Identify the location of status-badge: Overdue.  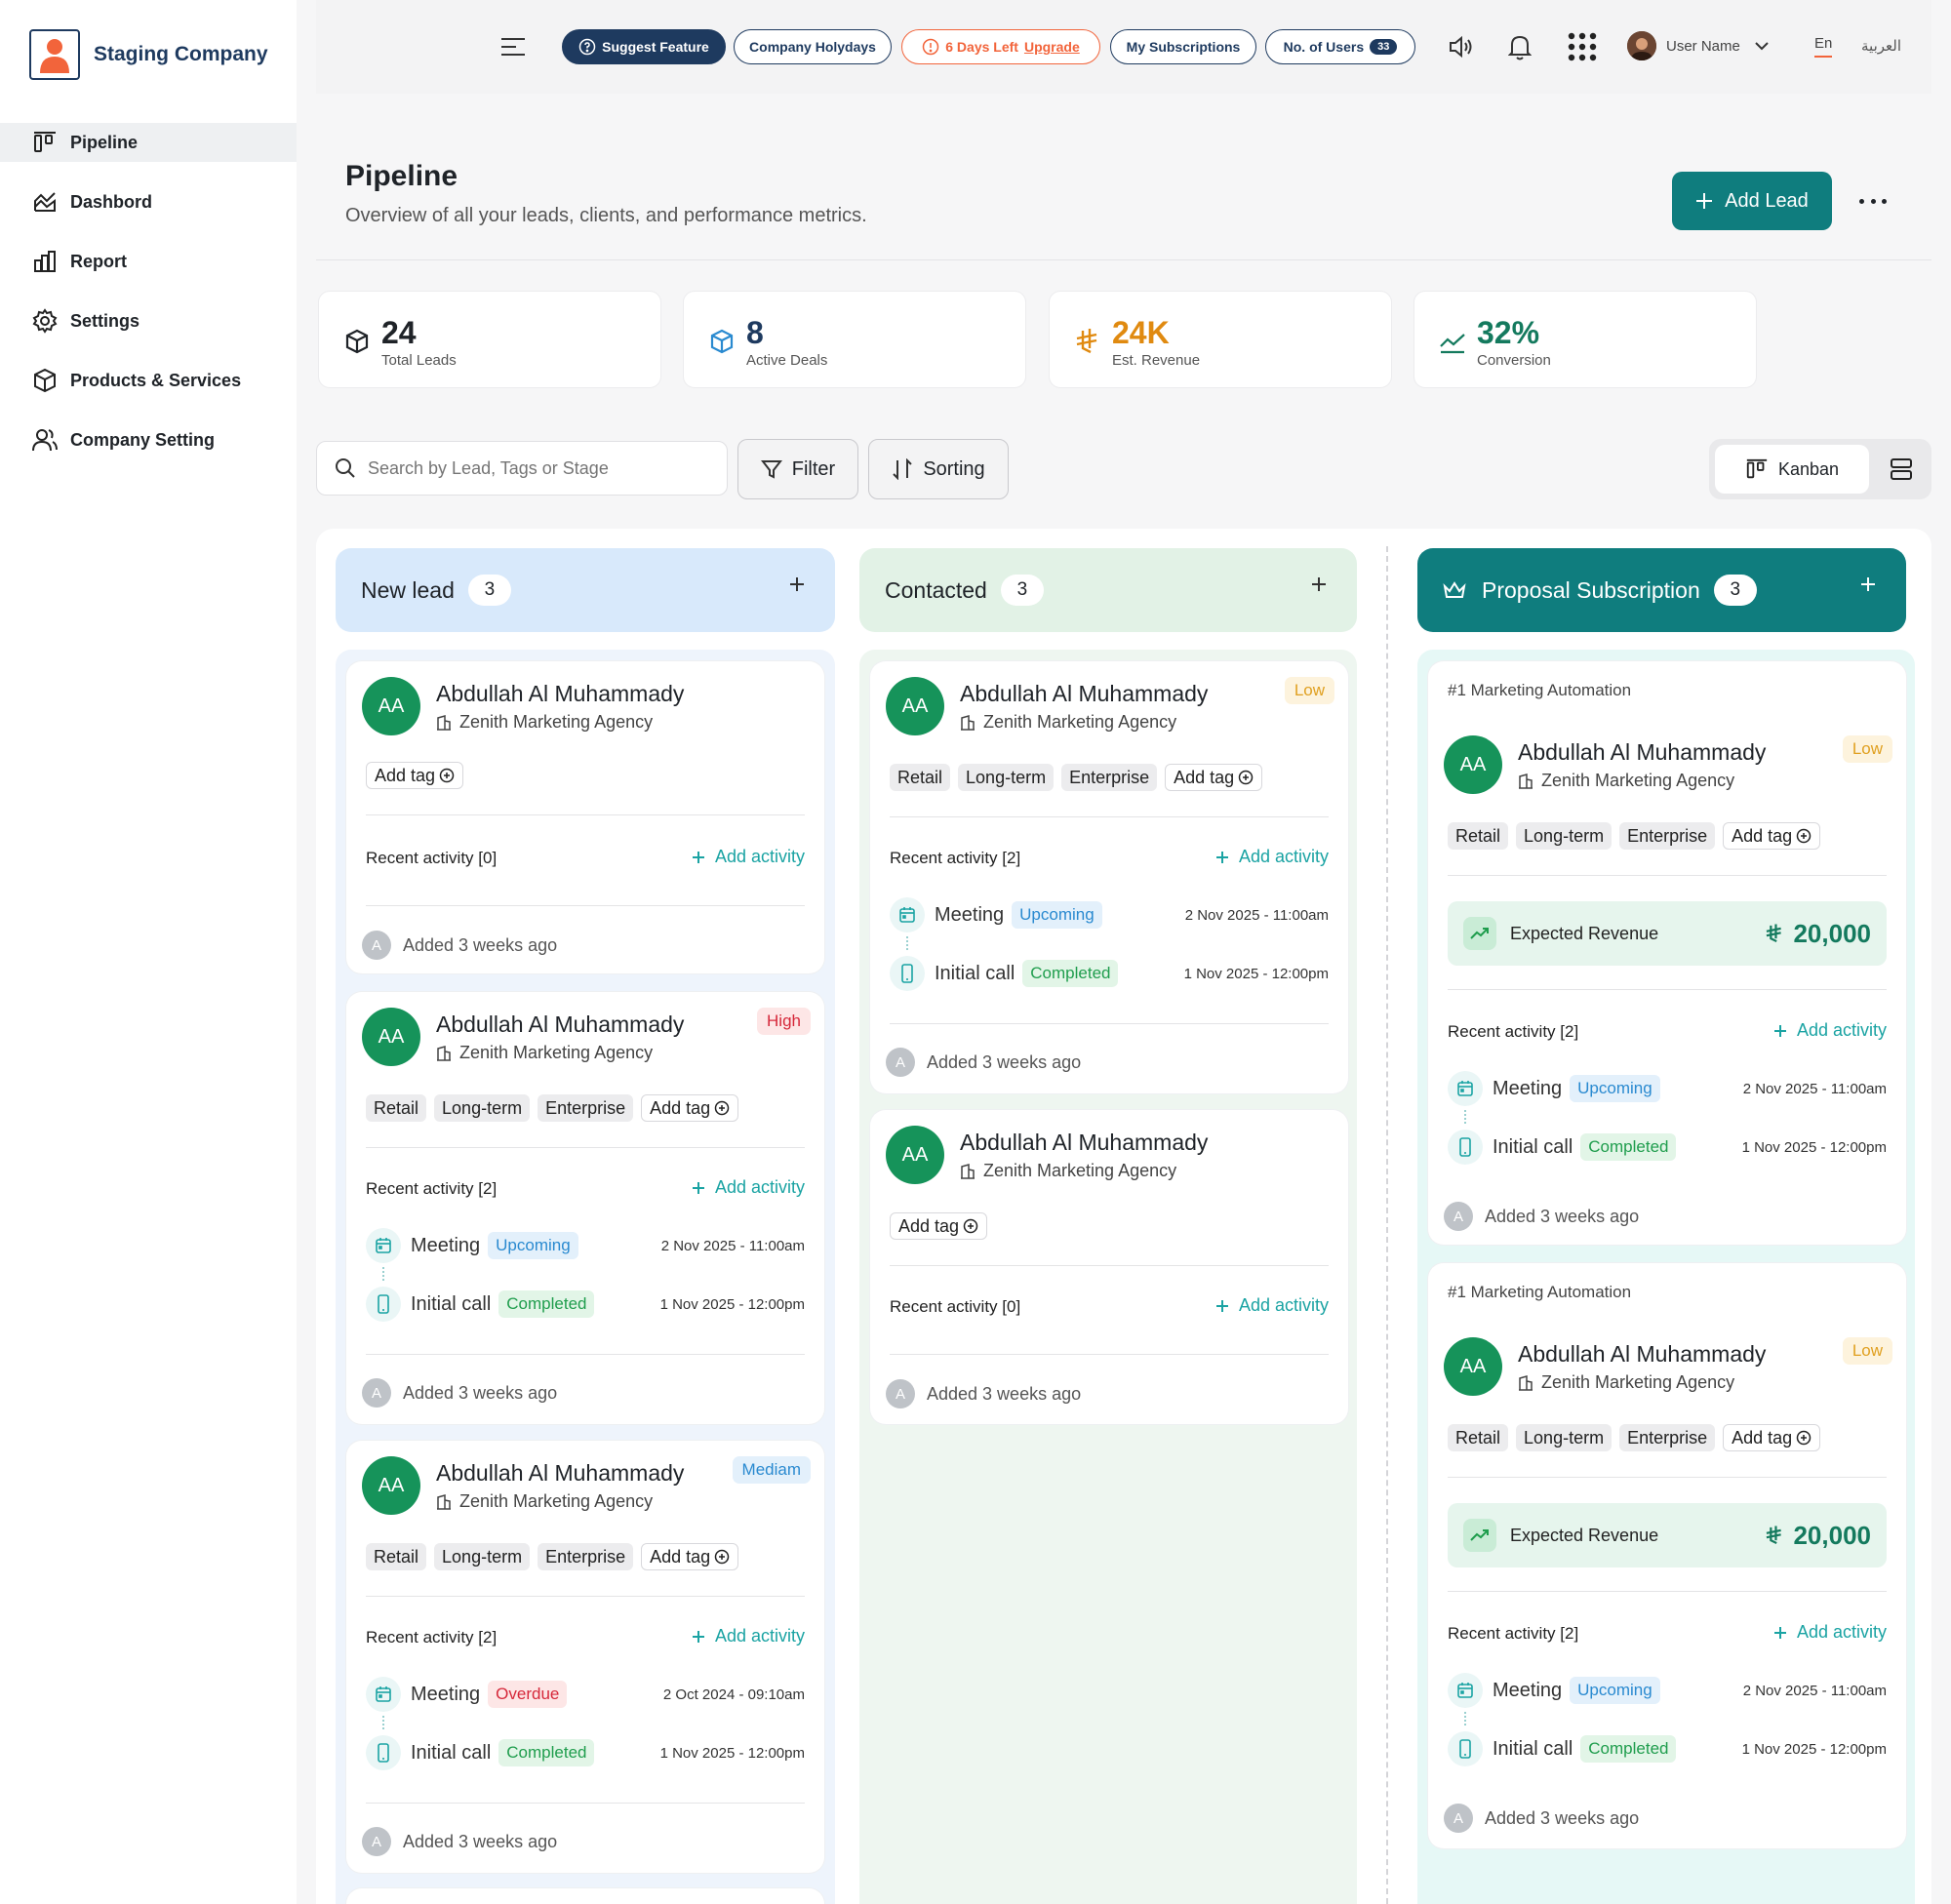
(528, 1694).